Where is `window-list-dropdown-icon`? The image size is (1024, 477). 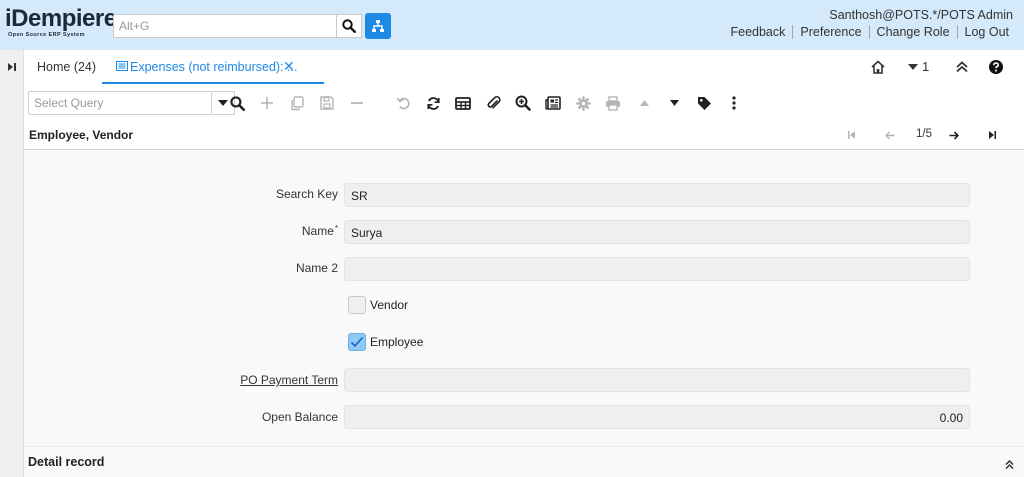
window-list-dropdown-icon is located at coordinates (913, 67).